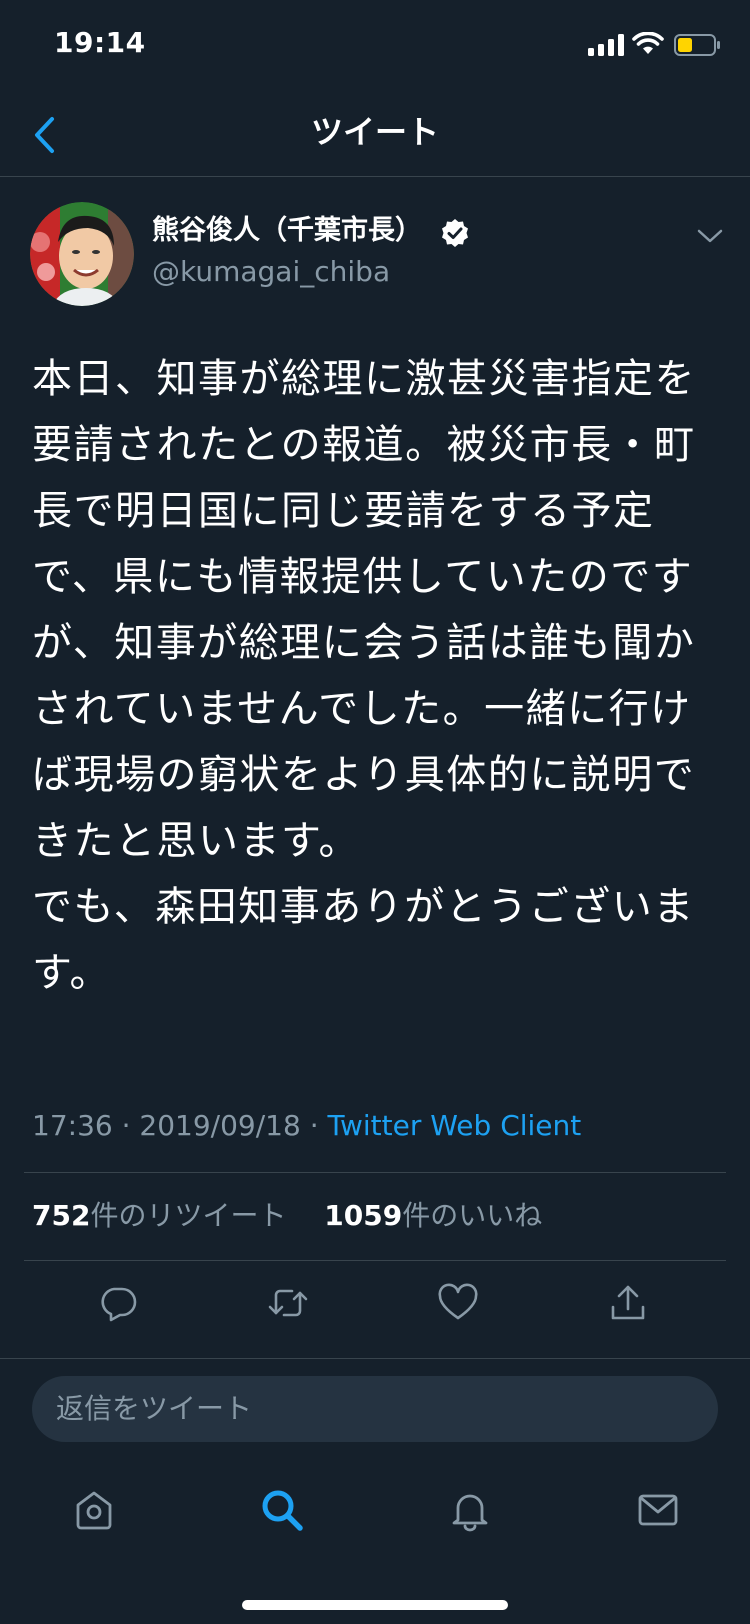 Image resolution: width=750 pixels, height=1624 pixels. I want to click on like-count: 1059, so click(363, 1215).